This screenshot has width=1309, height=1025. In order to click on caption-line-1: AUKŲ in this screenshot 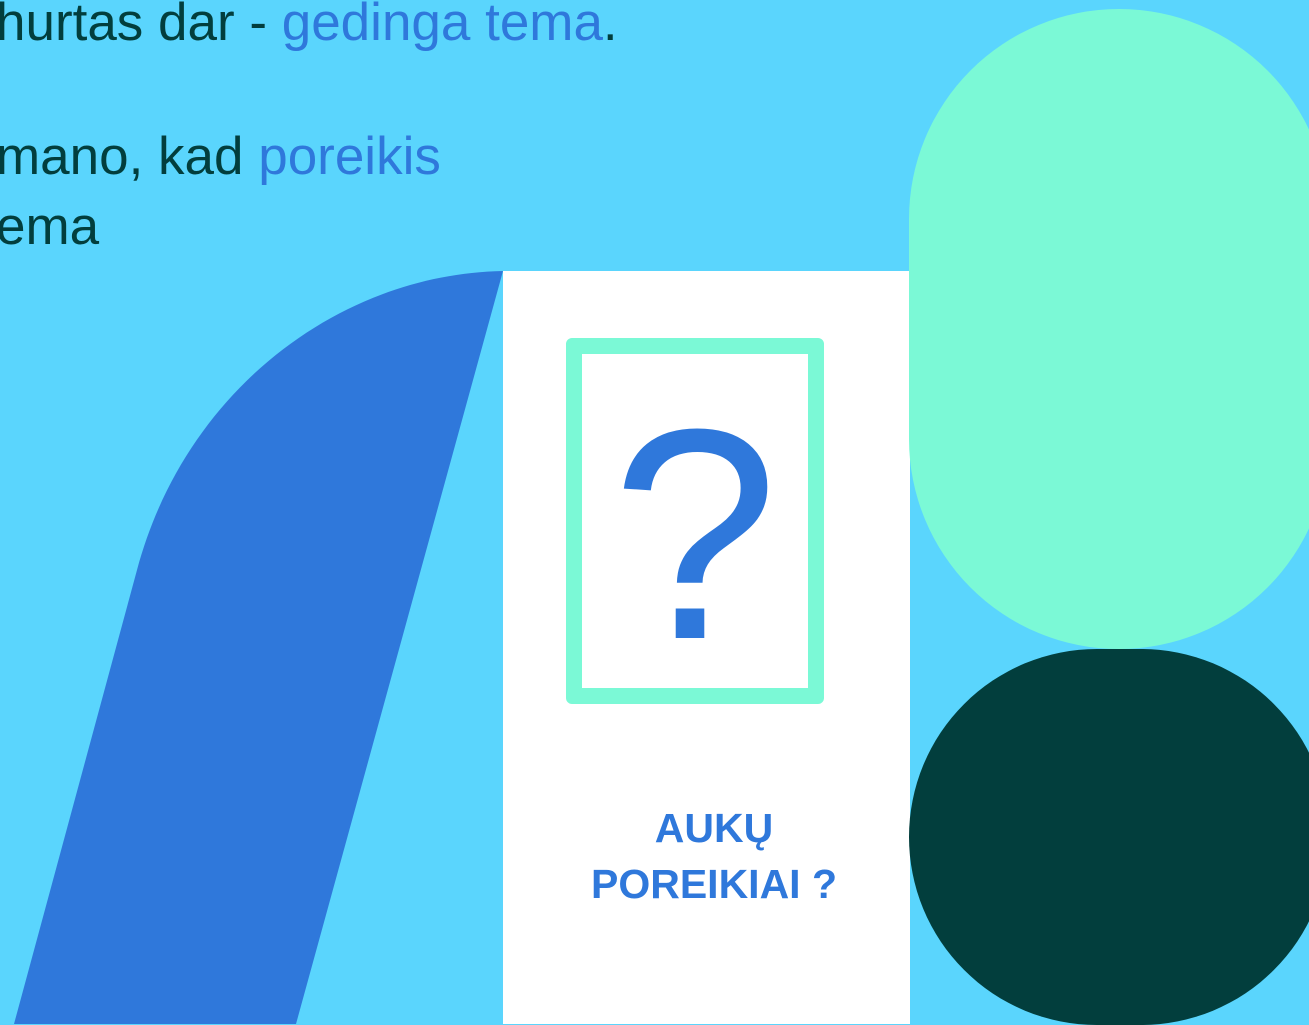, I will do `click(714, 828)`.